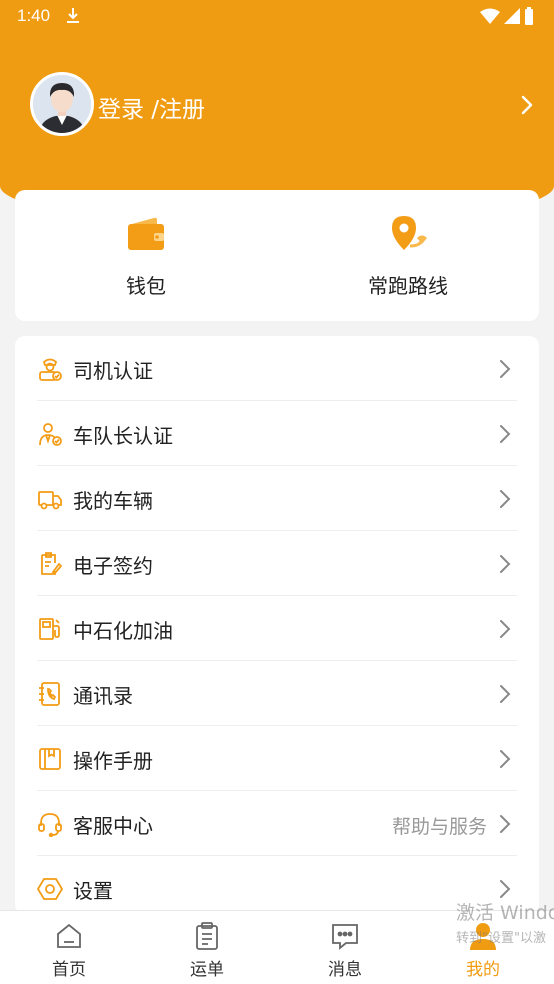 This screenshot has height=984, width=554. What do you see at coordinates (50, 500) in the screenshot?
I see `truck-icon` at bounding box center [50, 500].